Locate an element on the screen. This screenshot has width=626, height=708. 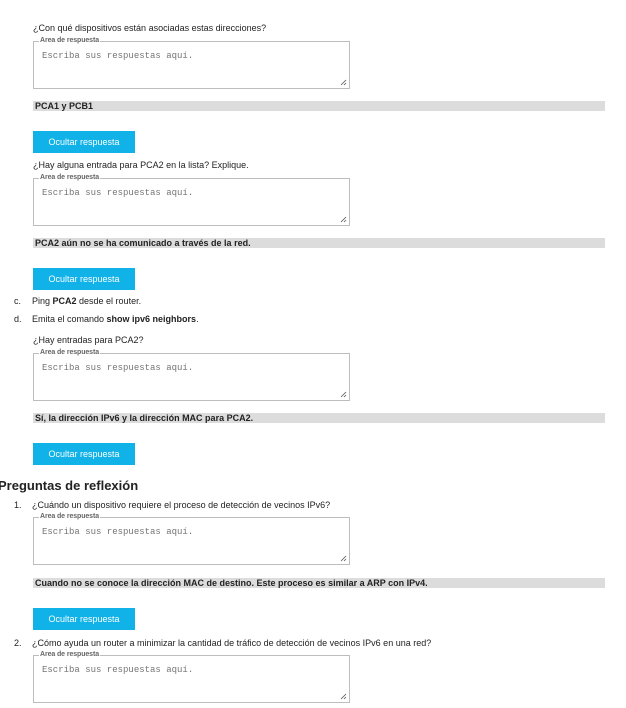
step-text: Ping is located at coordinates (42, 301).